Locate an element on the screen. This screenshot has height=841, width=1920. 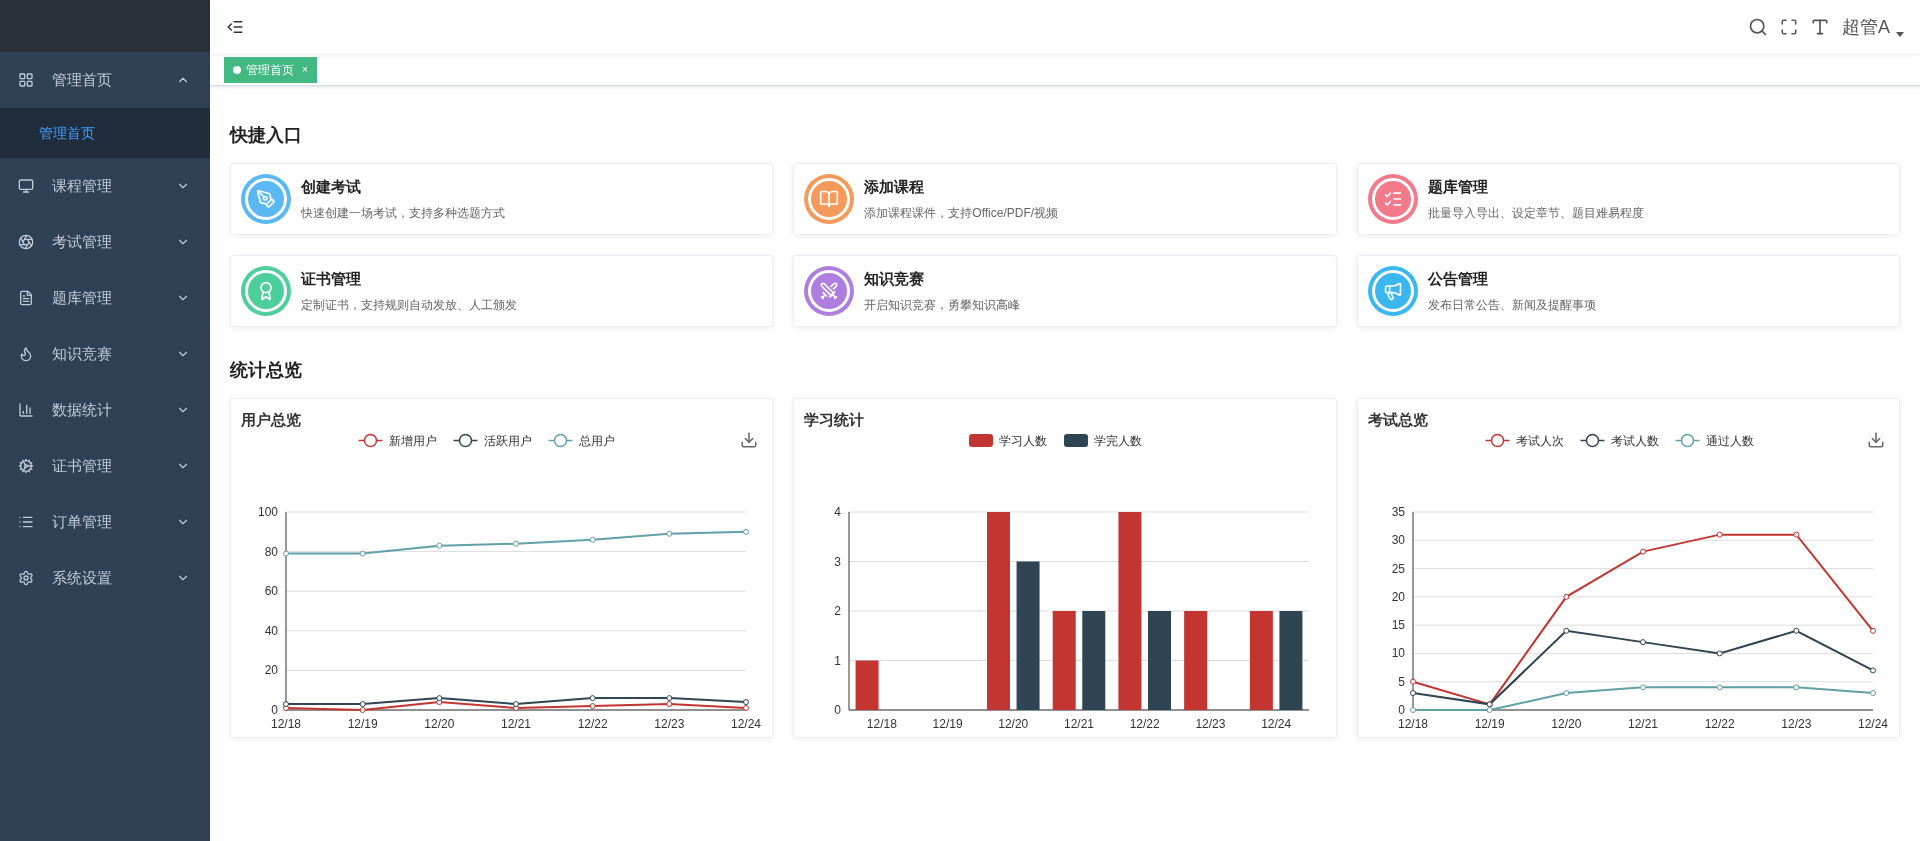
legend-label: 活跃用户 is located at coordinates (507, 440).